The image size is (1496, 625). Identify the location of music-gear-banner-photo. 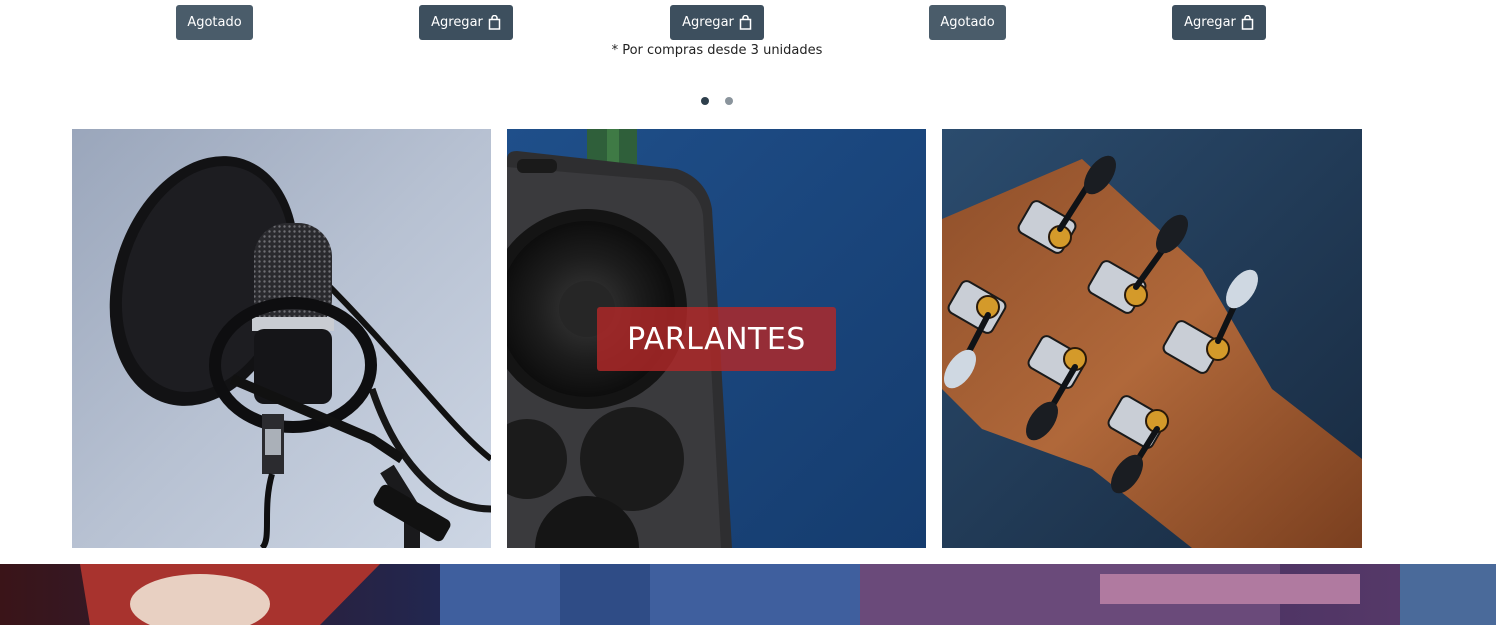
(748, 594).